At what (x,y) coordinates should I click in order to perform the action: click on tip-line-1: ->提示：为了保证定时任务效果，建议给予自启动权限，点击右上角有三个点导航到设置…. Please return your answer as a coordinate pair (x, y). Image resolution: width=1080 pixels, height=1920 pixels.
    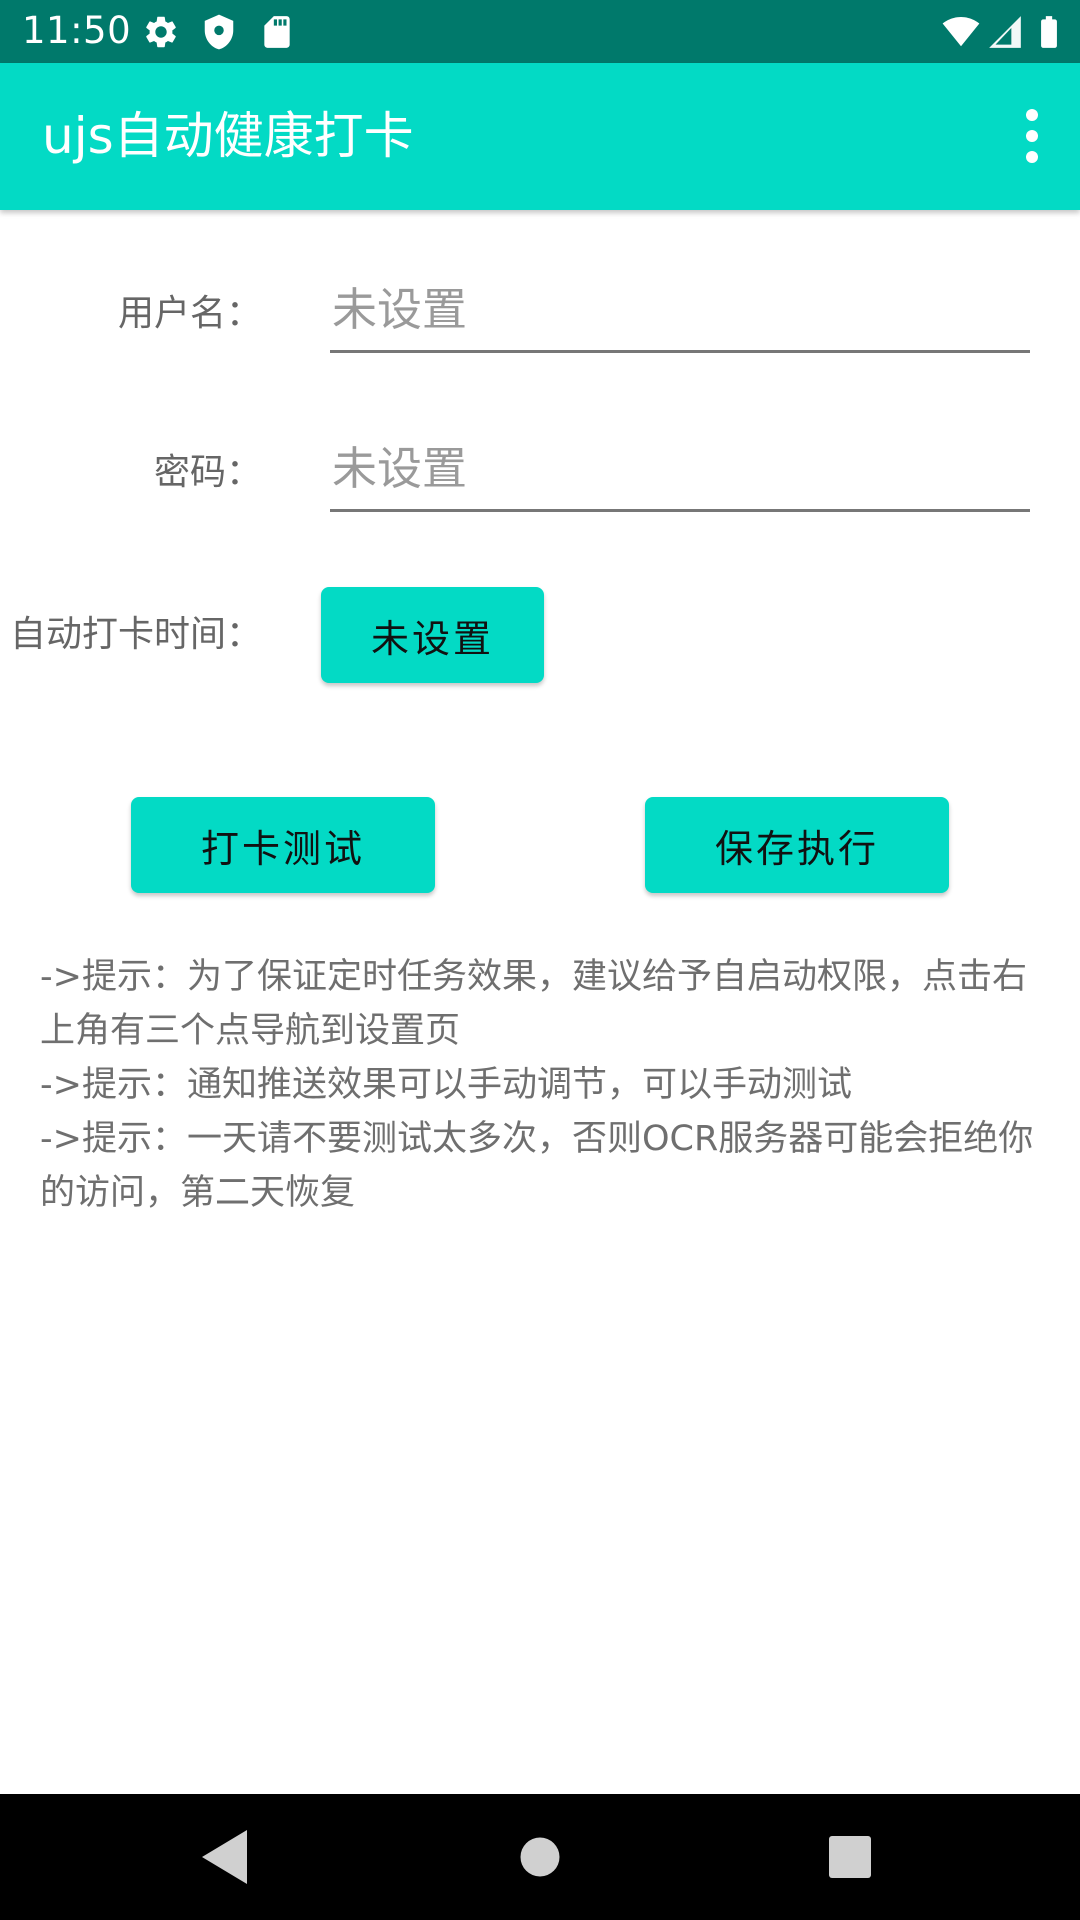
    Looking at the image, I should click on (533, 1004).